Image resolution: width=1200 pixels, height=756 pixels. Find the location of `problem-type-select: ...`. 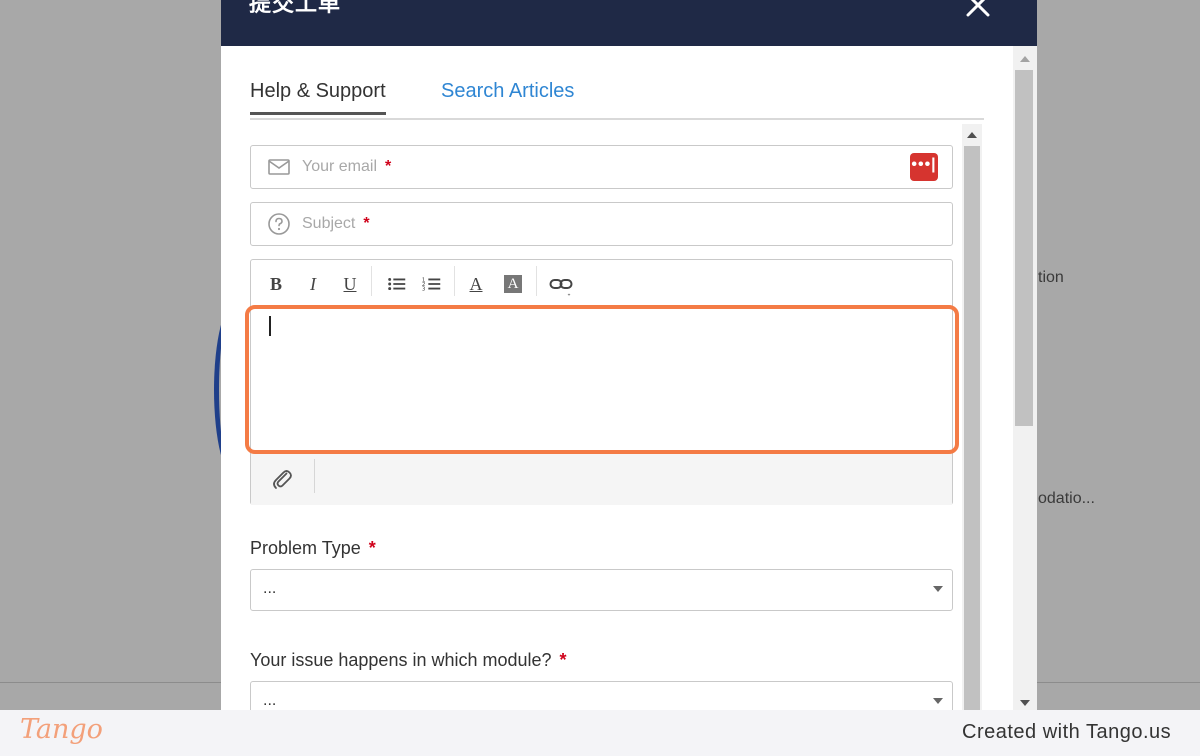

problem-type-select: ... is located at coordinates (601, 590).